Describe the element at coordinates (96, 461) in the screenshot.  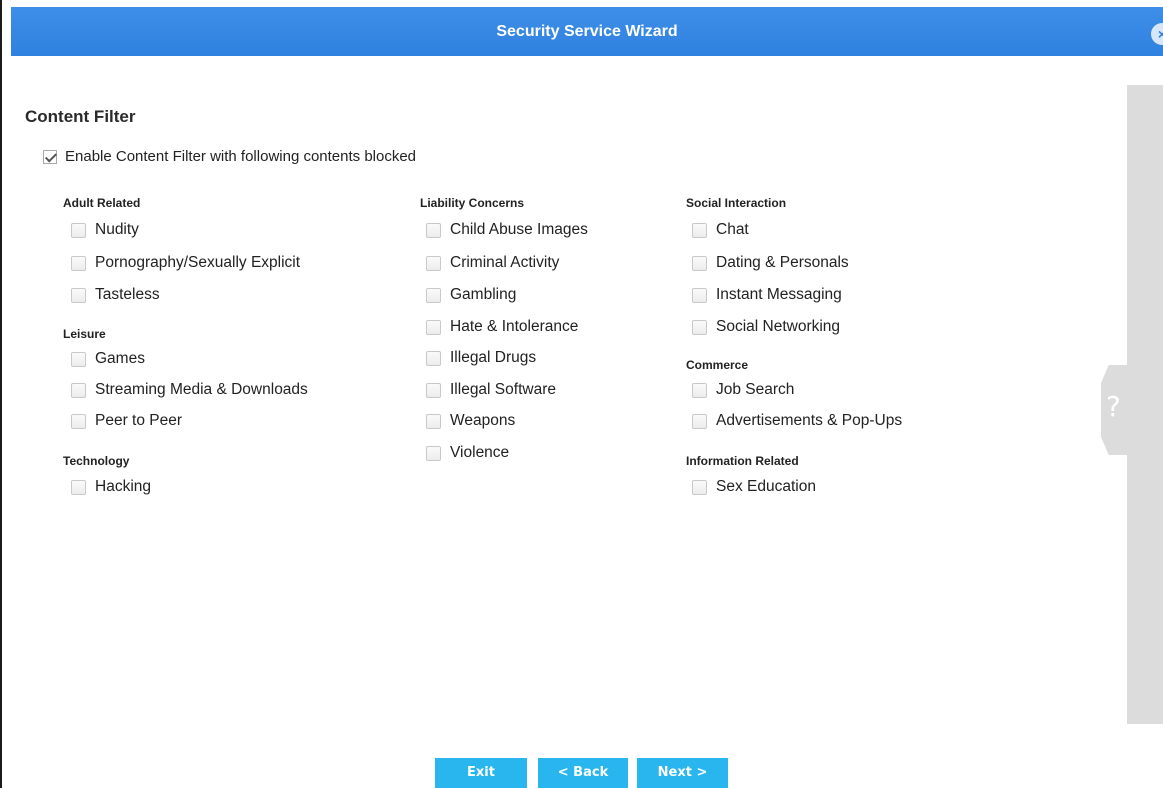
I see `group-title-technology: Technology` at that location.